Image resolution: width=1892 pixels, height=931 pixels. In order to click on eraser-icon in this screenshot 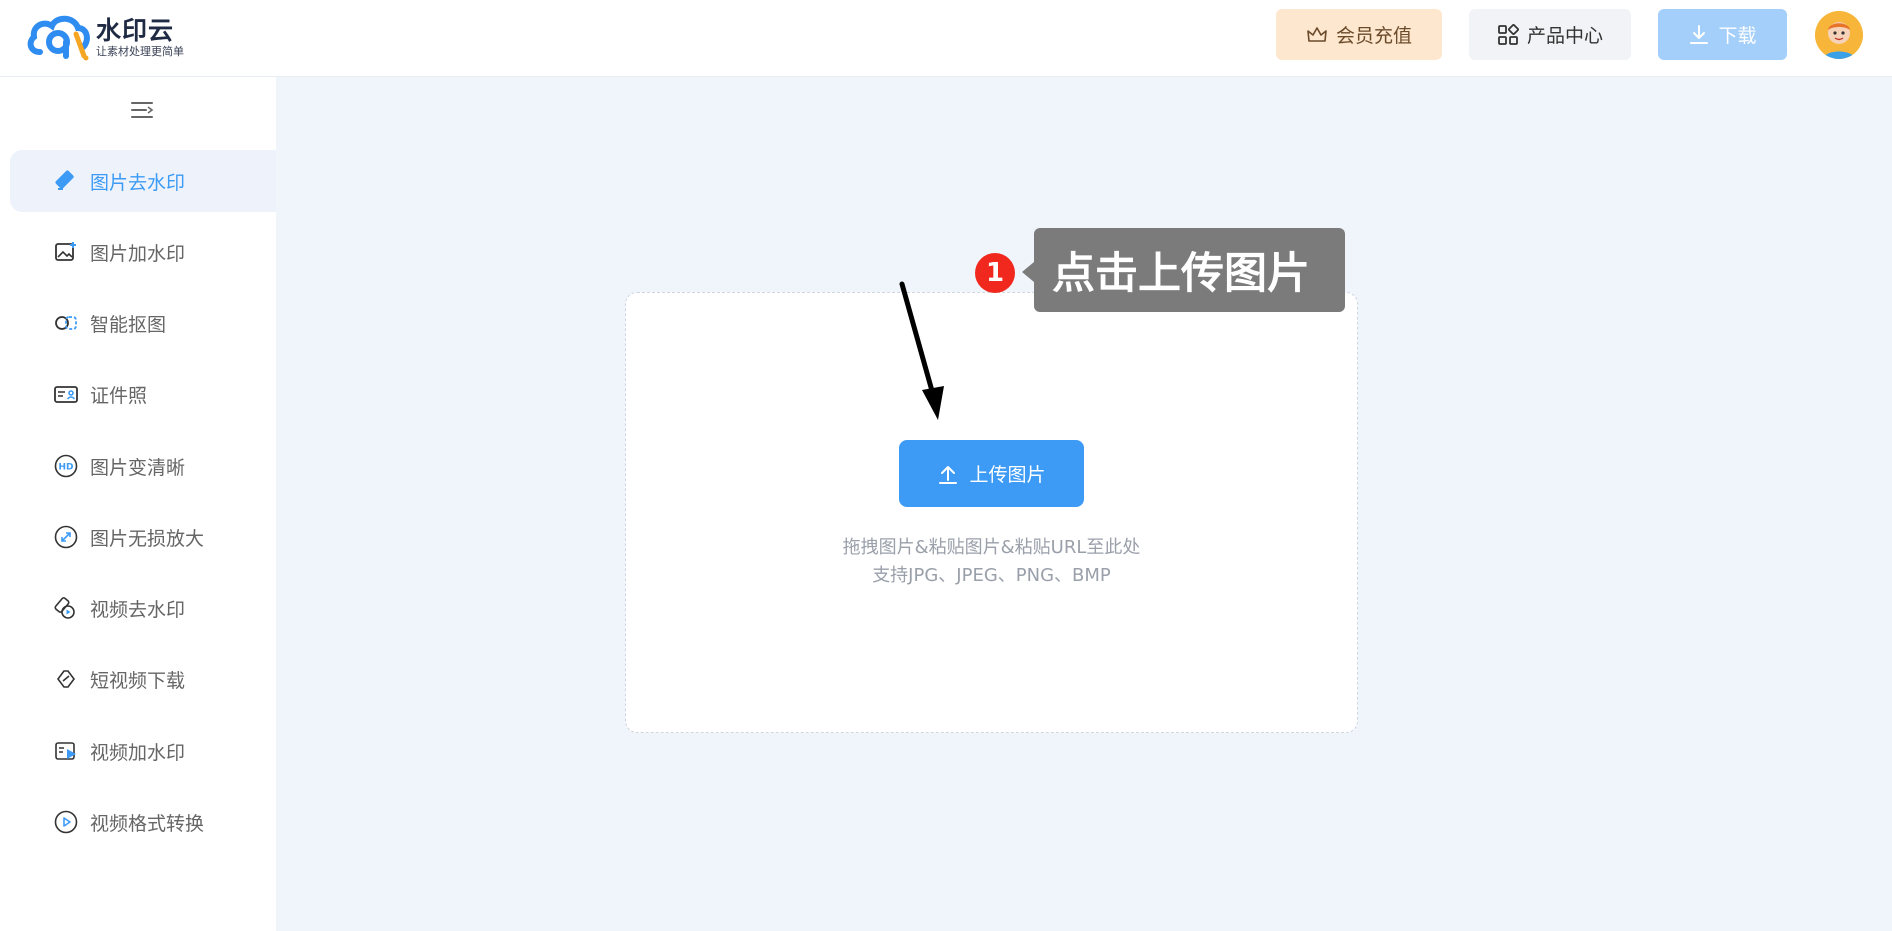, I will do `click(66, 181)`.